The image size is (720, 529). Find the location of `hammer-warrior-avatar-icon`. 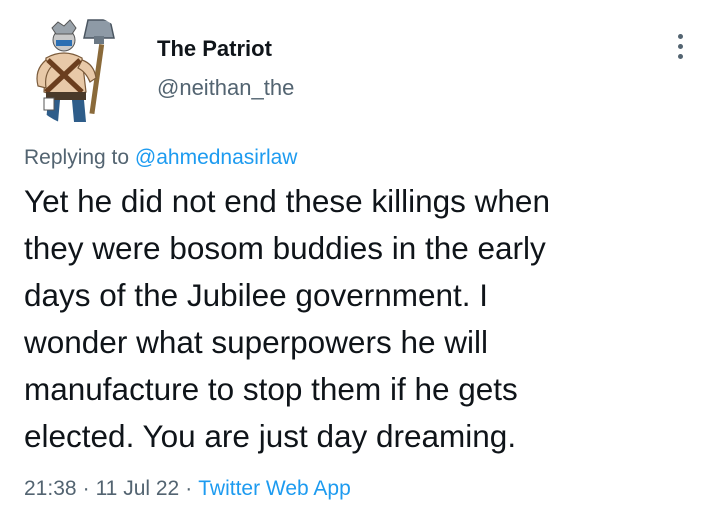

hammer-warrior-avatar-icon is located at coordinates (80, 70).